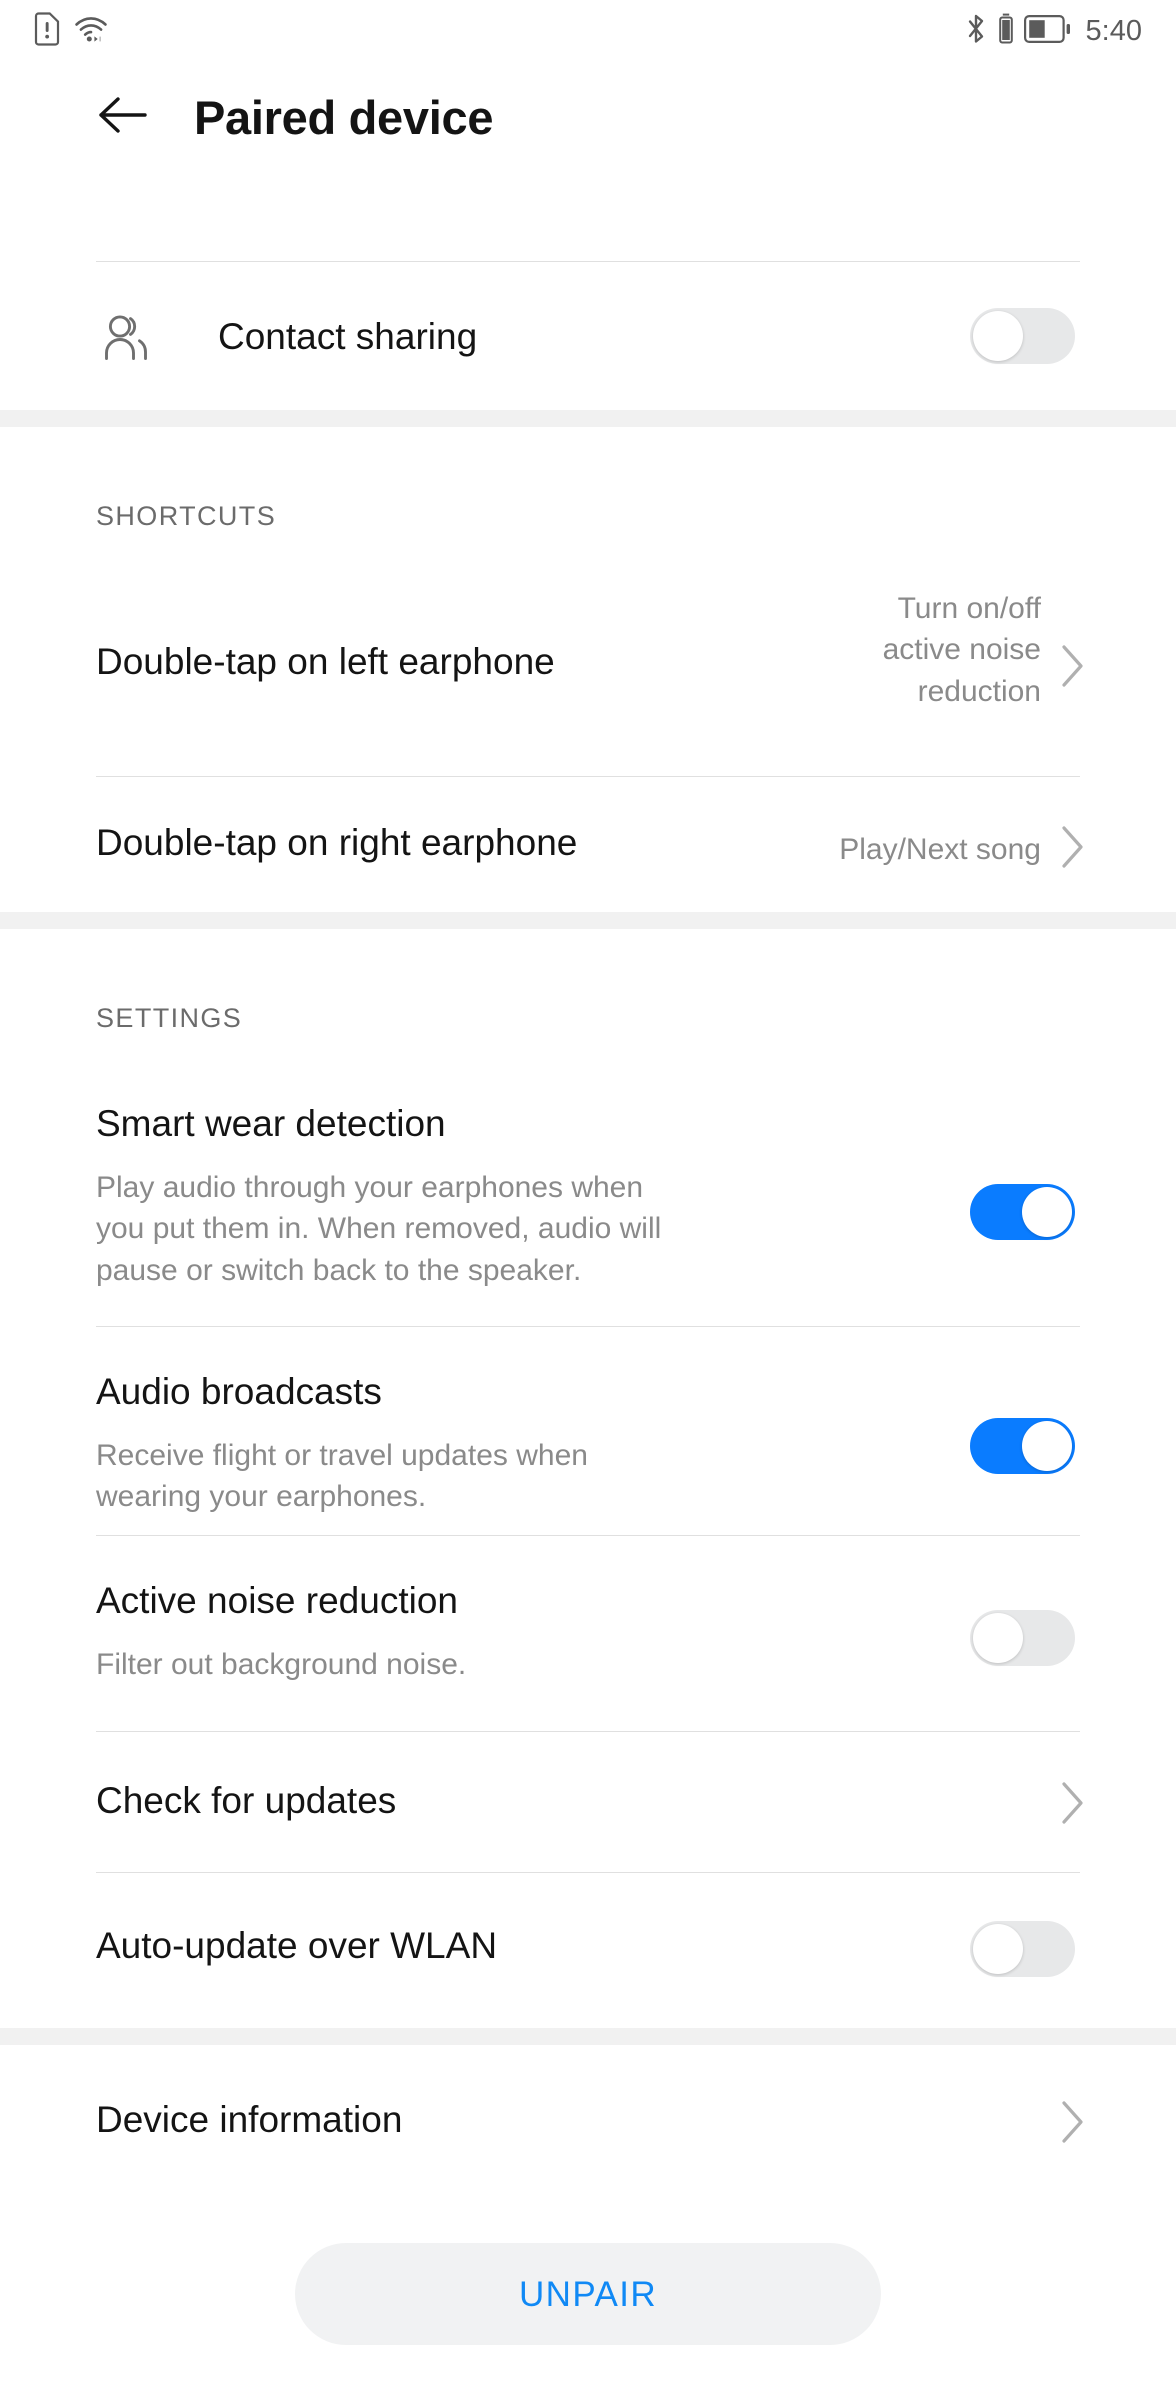 This screenshot has width=1176, height=2400. Describe the element at coordinates (277, 1600) in the screenshot. I see `active-noise-reduction-label: Active noise reduction` at that location.